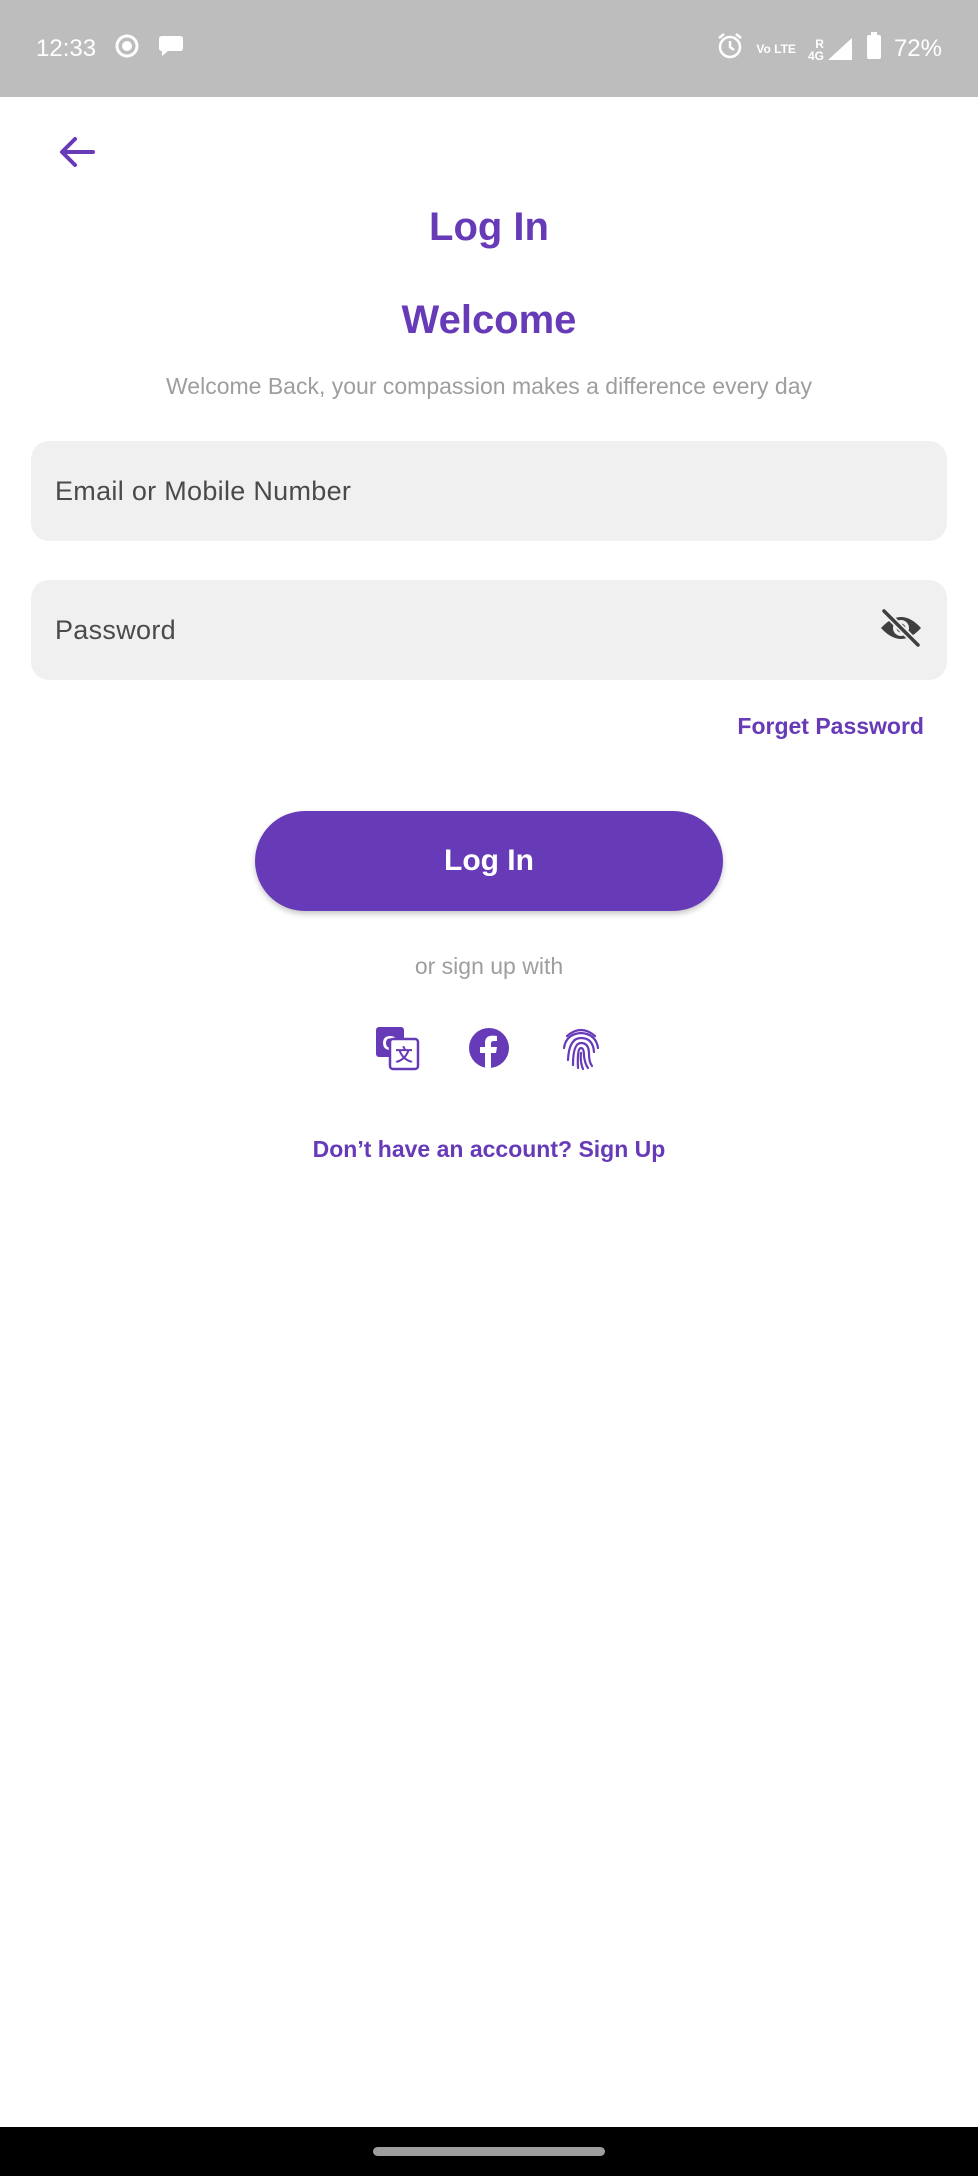 Image resolution: width=978 pixels, height=2176 pixels. Describe the element at coordinates (171, 48) in the screenshot. I see `message-bubble-icon` at that location.